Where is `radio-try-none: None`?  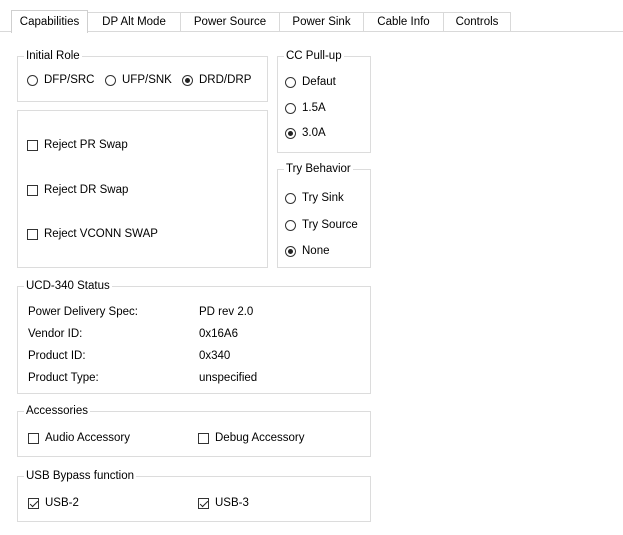 radio-try-none: None is located at coordinates (307, 251).